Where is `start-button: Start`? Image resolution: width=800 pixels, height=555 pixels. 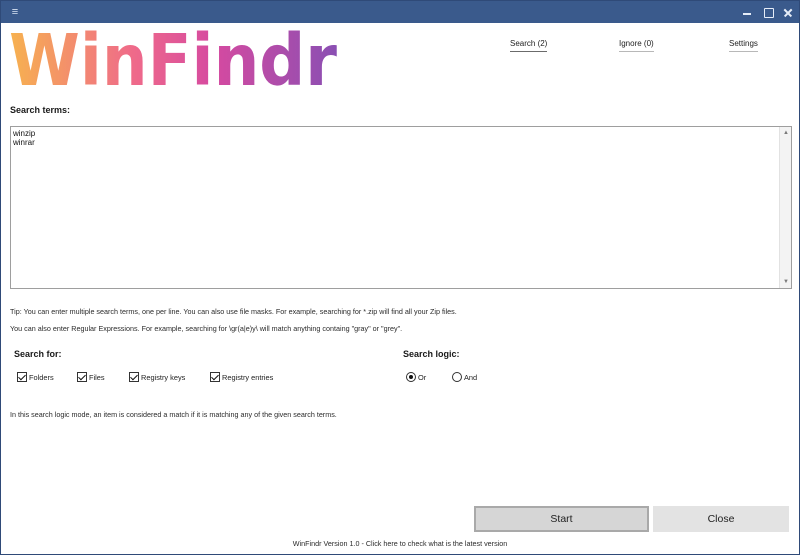
start-button: Start is located at coordinates (561, 519).